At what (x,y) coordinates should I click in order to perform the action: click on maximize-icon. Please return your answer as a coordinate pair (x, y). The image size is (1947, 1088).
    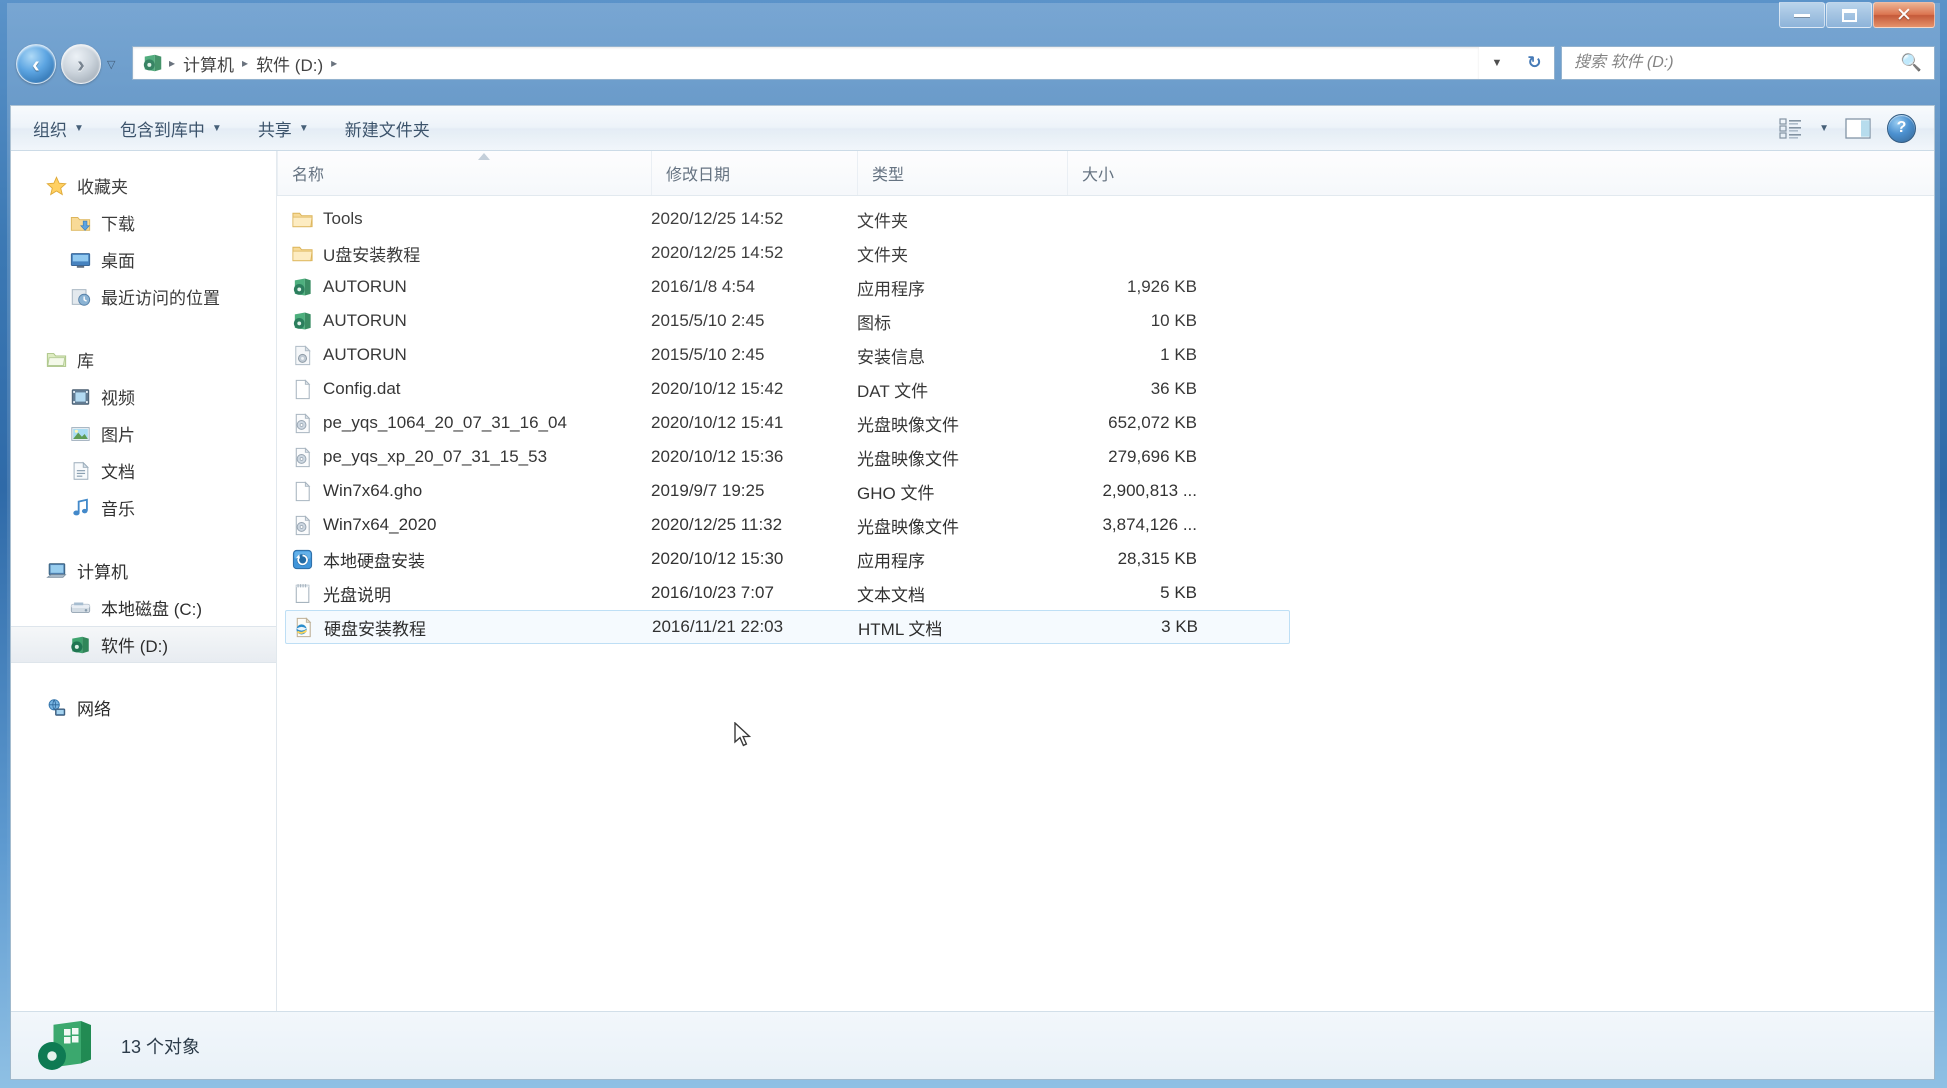
    Looking at the image, I should click on (1849, 15).